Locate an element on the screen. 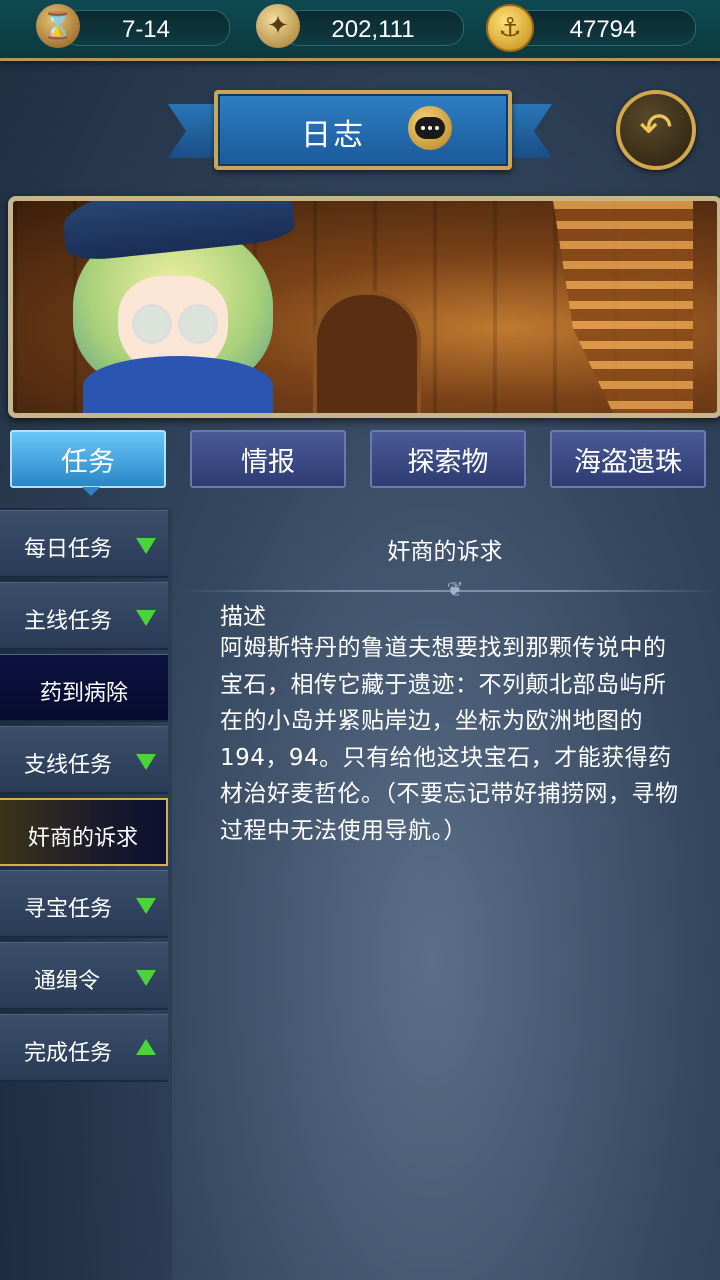 Image resolution: width=720 pixels, height=1280 pixels. sidebar-item-daily: 每日任务 is located at coordinates (84, 544).